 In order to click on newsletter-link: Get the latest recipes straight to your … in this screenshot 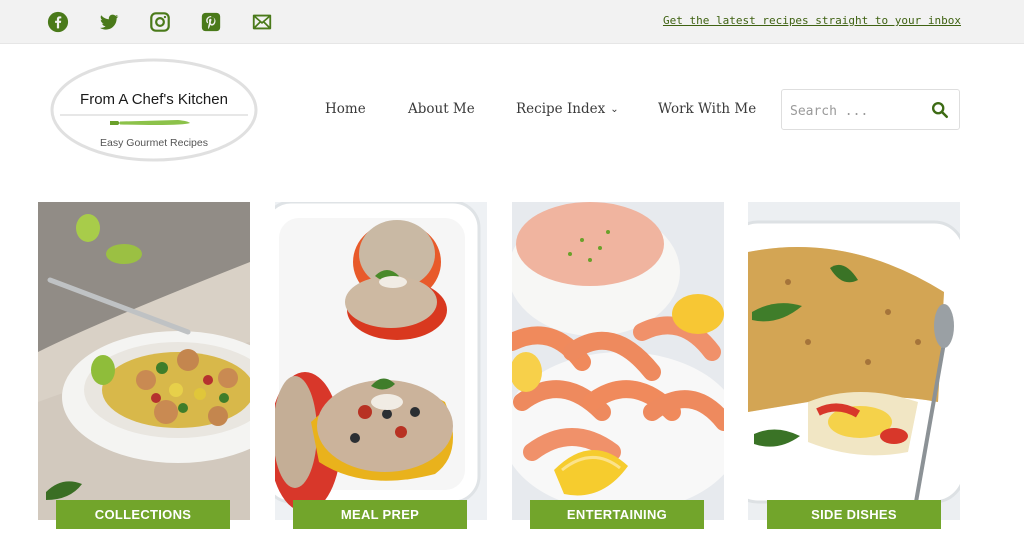, I will do `click(812, 20)`.